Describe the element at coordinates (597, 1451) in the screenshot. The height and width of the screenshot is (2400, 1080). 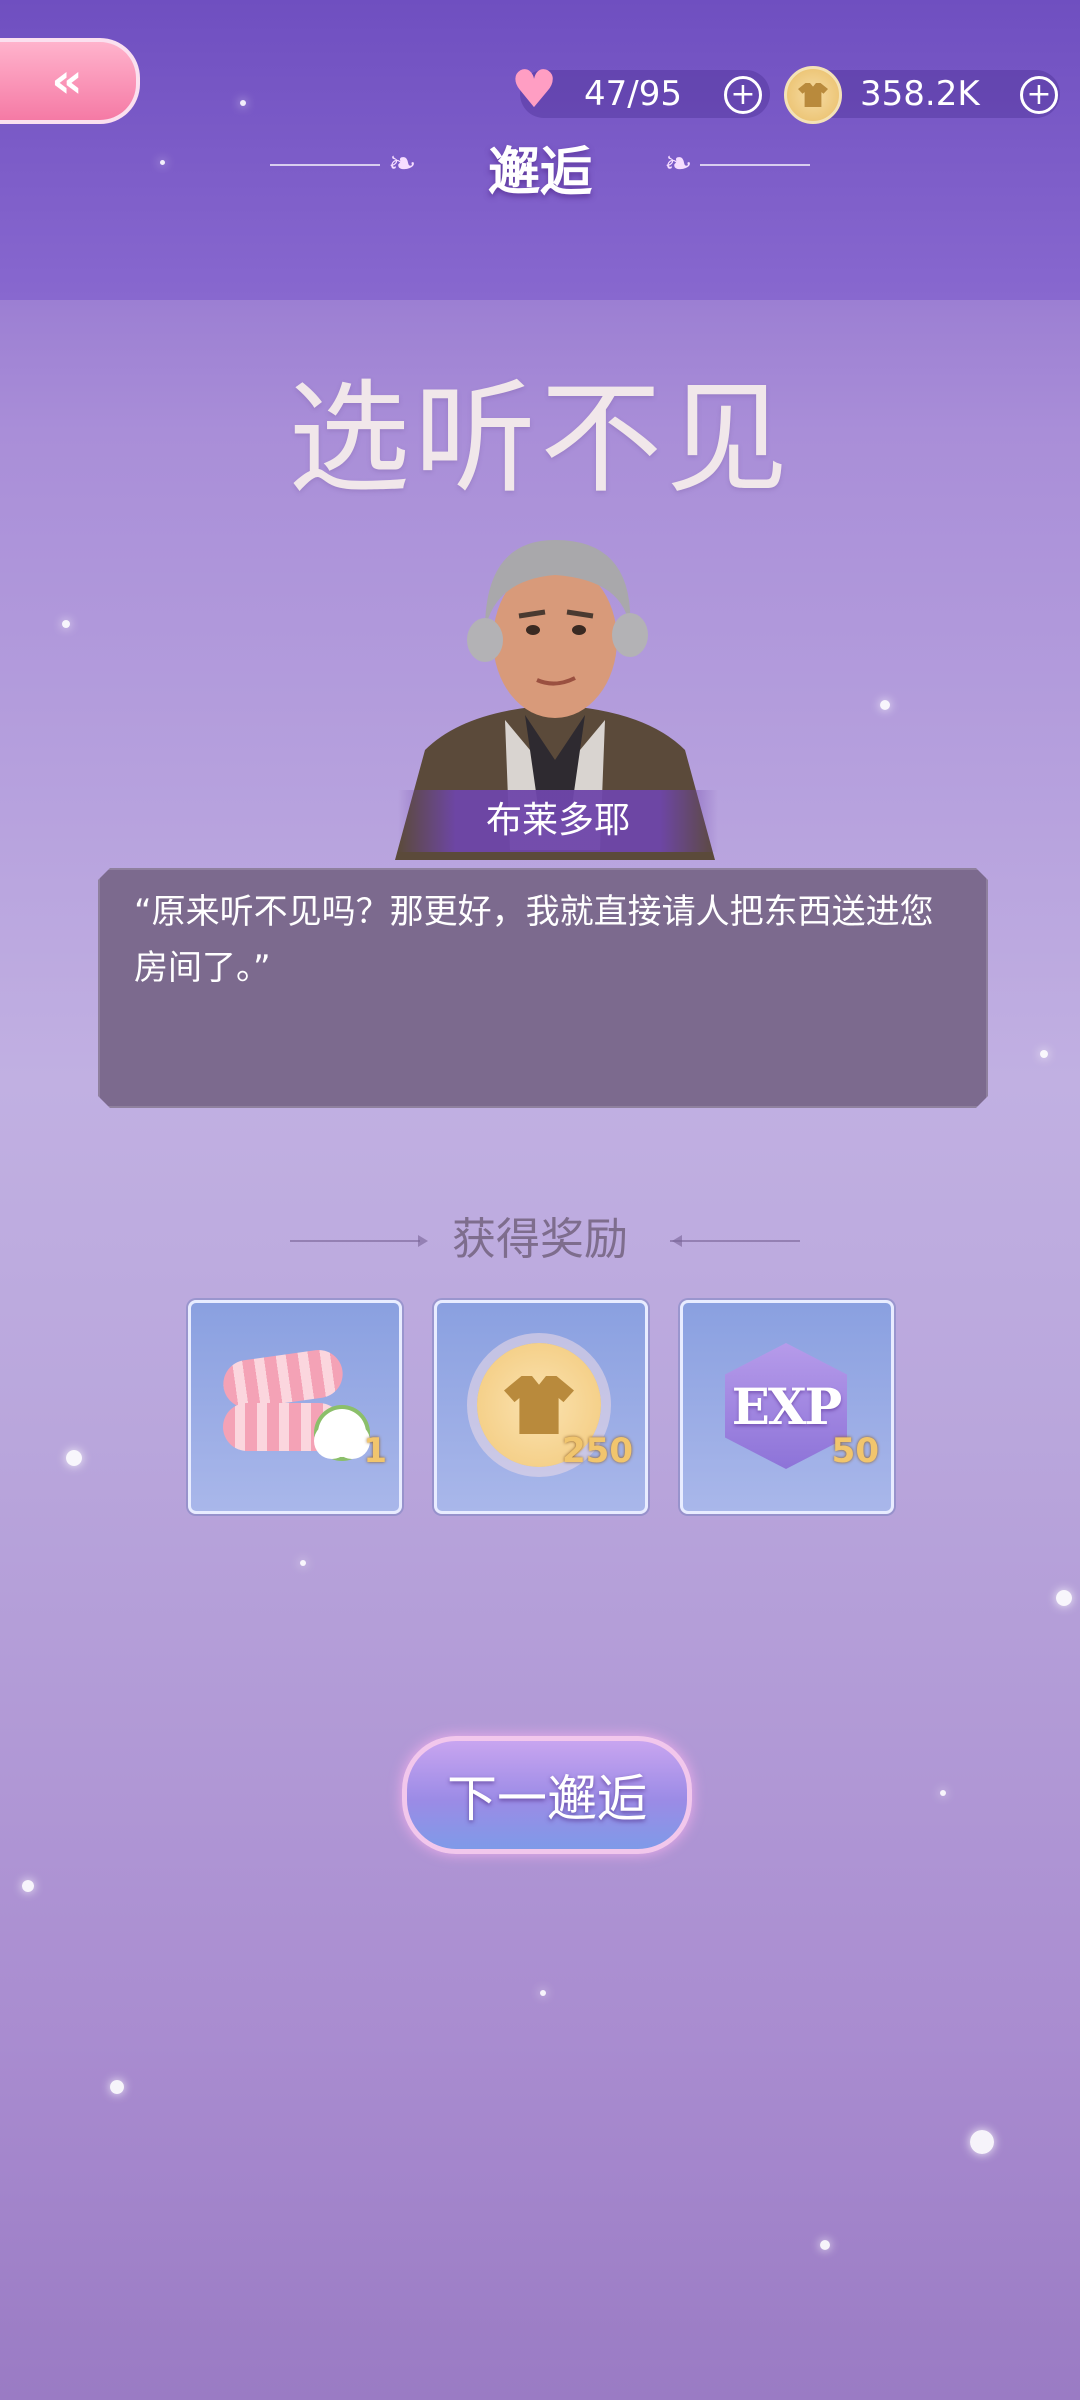
I see `reward-count: 250` at that location.